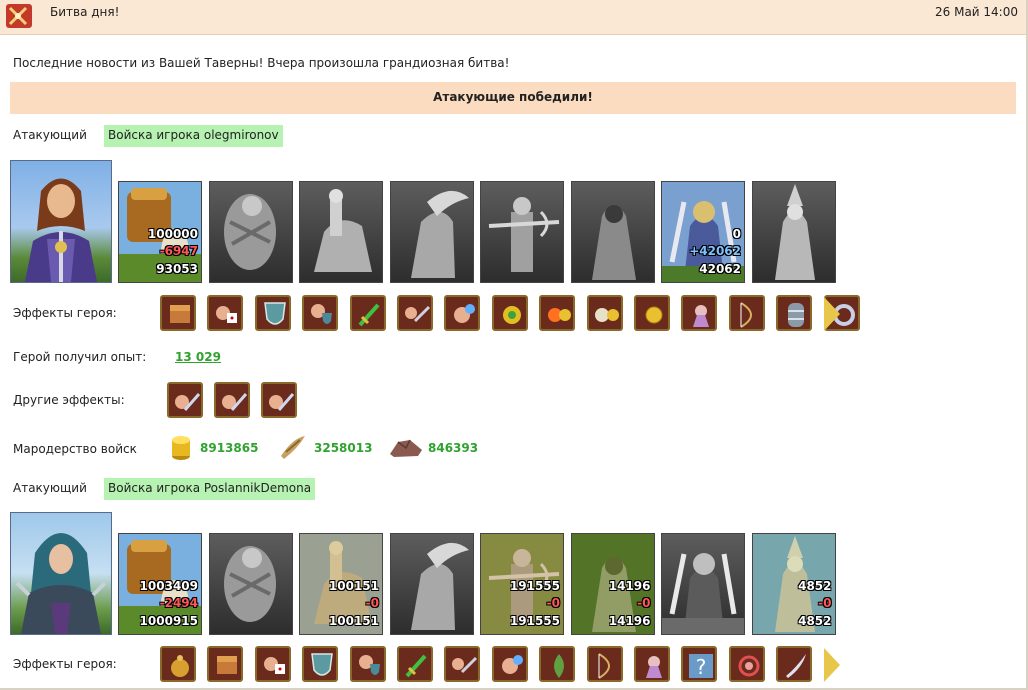 The height and width of the screenshot is (690, 1028). I want to click on unit-peasant-cart: 1003409 -2494 1000915, so click(160, 584).